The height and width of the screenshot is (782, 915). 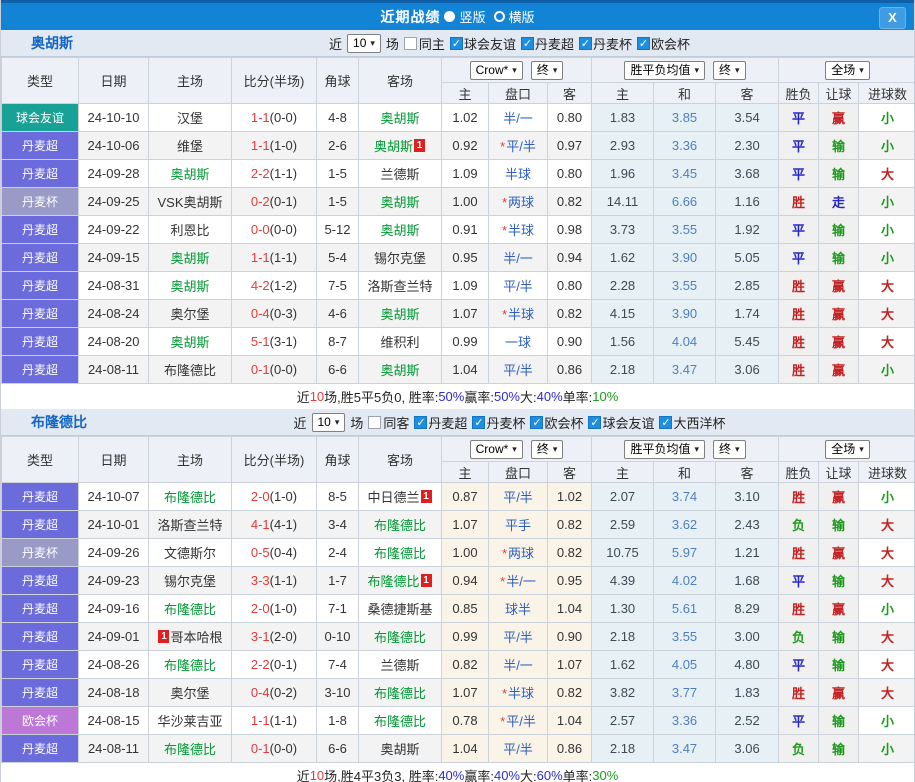 What do you see at coordinates (465, 173) in the screenshot?
I see `odds-home: 1.09` at bounding box center [465, 173].